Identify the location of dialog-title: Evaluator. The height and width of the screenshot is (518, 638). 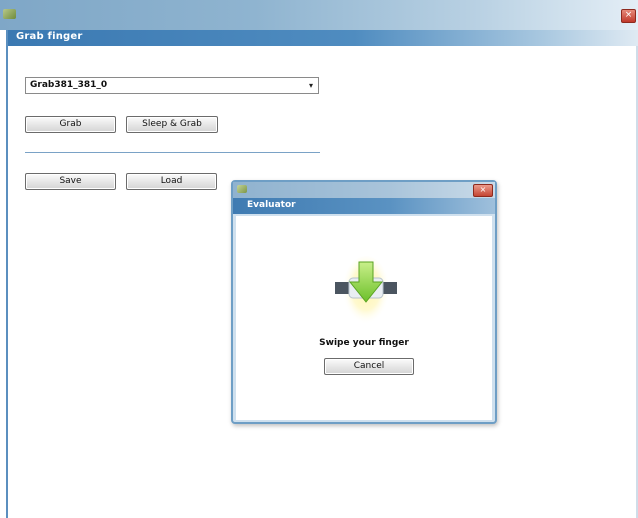
(271, 205).